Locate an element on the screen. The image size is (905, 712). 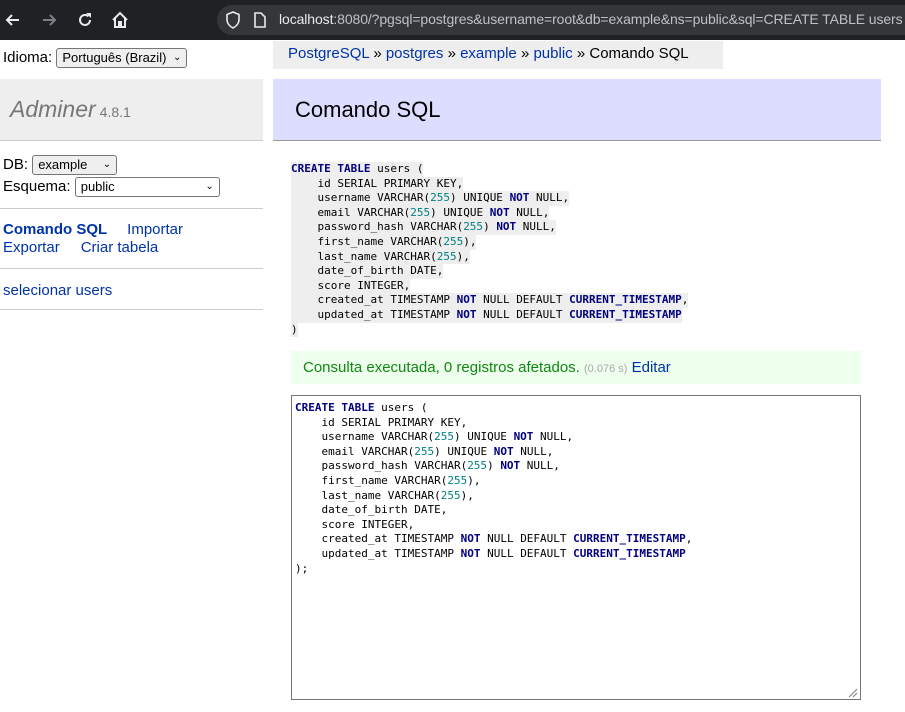
language-selector: Idioma: Português (Brazil) ⌄ is located at coordinates (95, 58).